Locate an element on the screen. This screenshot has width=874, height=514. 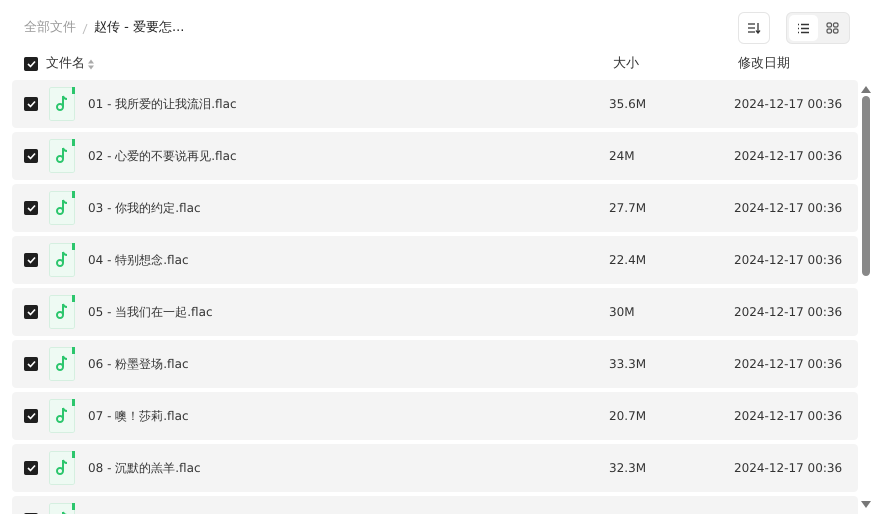
file-size: 32.3M is located at coordinates (628, 468).